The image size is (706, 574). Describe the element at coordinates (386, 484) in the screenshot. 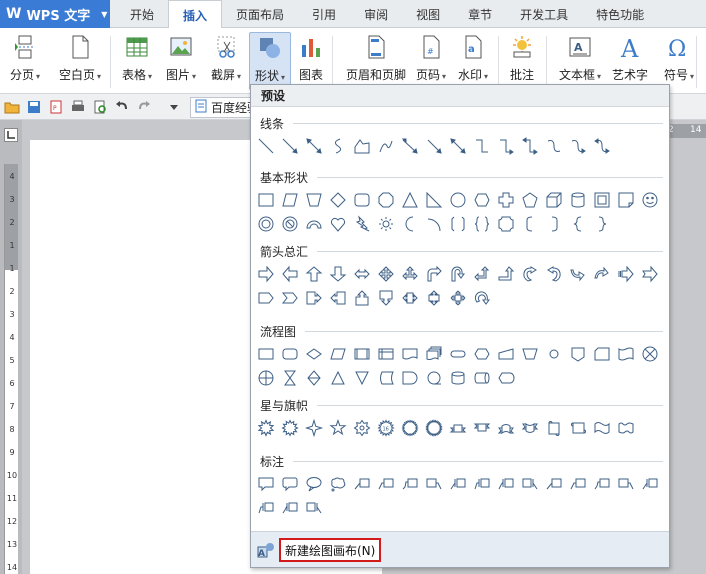

I see `line-callout2-icon` at that location.